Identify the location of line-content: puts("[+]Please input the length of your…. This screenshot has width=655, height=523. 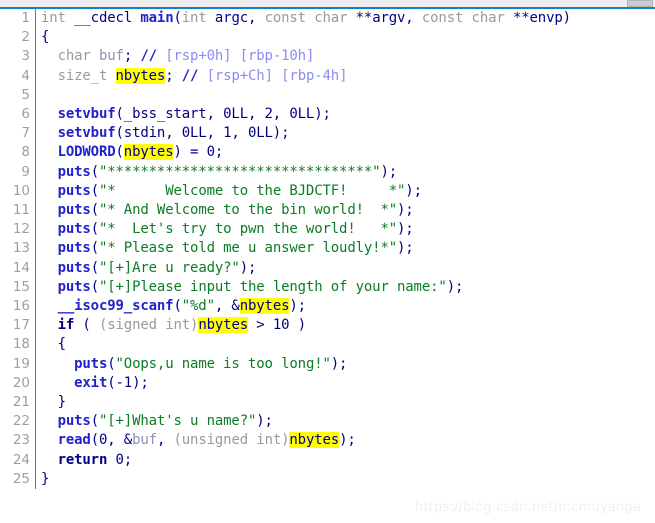
(345, 287).